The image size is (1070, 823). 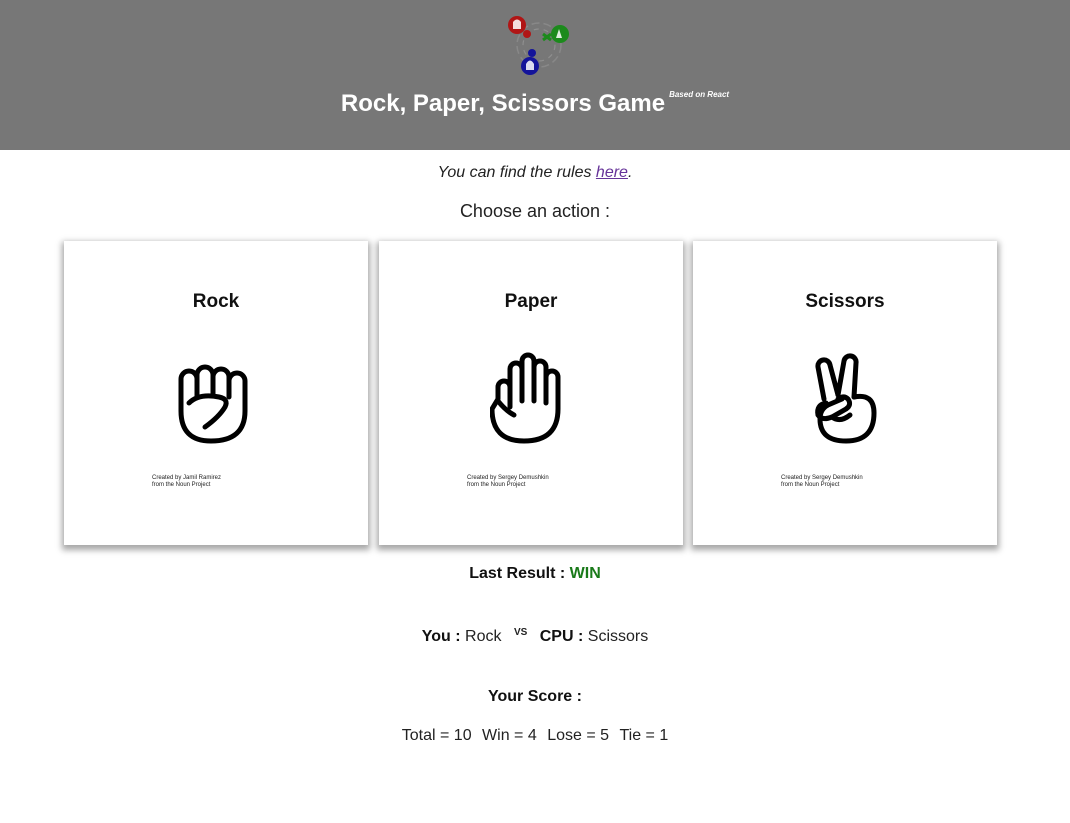 What do you see at coordinates (181, 485) in the screenshot?
I see `rock-credit-line2: from the Noun Project` at bounding box center [181, 485].